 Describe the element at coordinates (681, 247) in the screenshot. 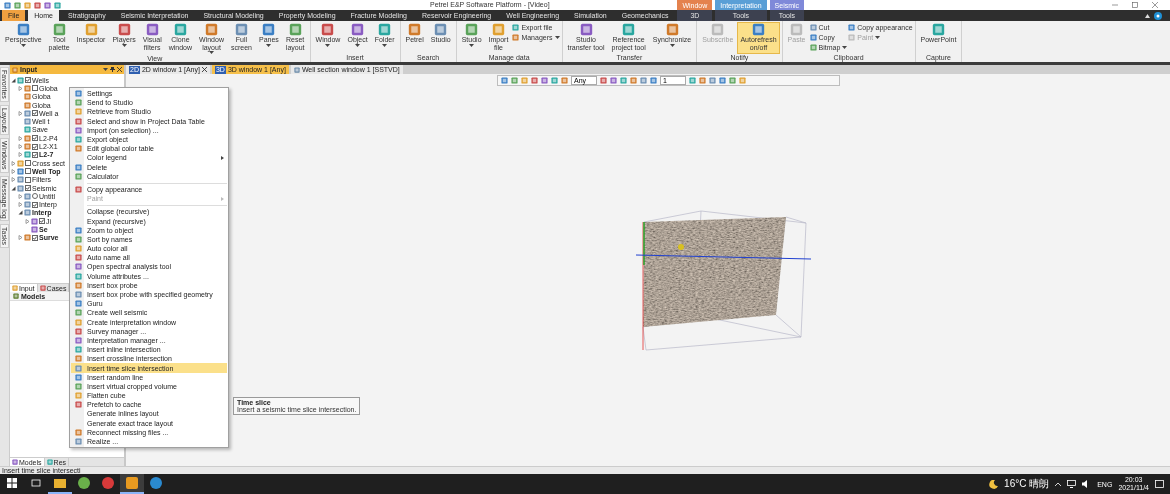

I see `marker-dot` at that location.